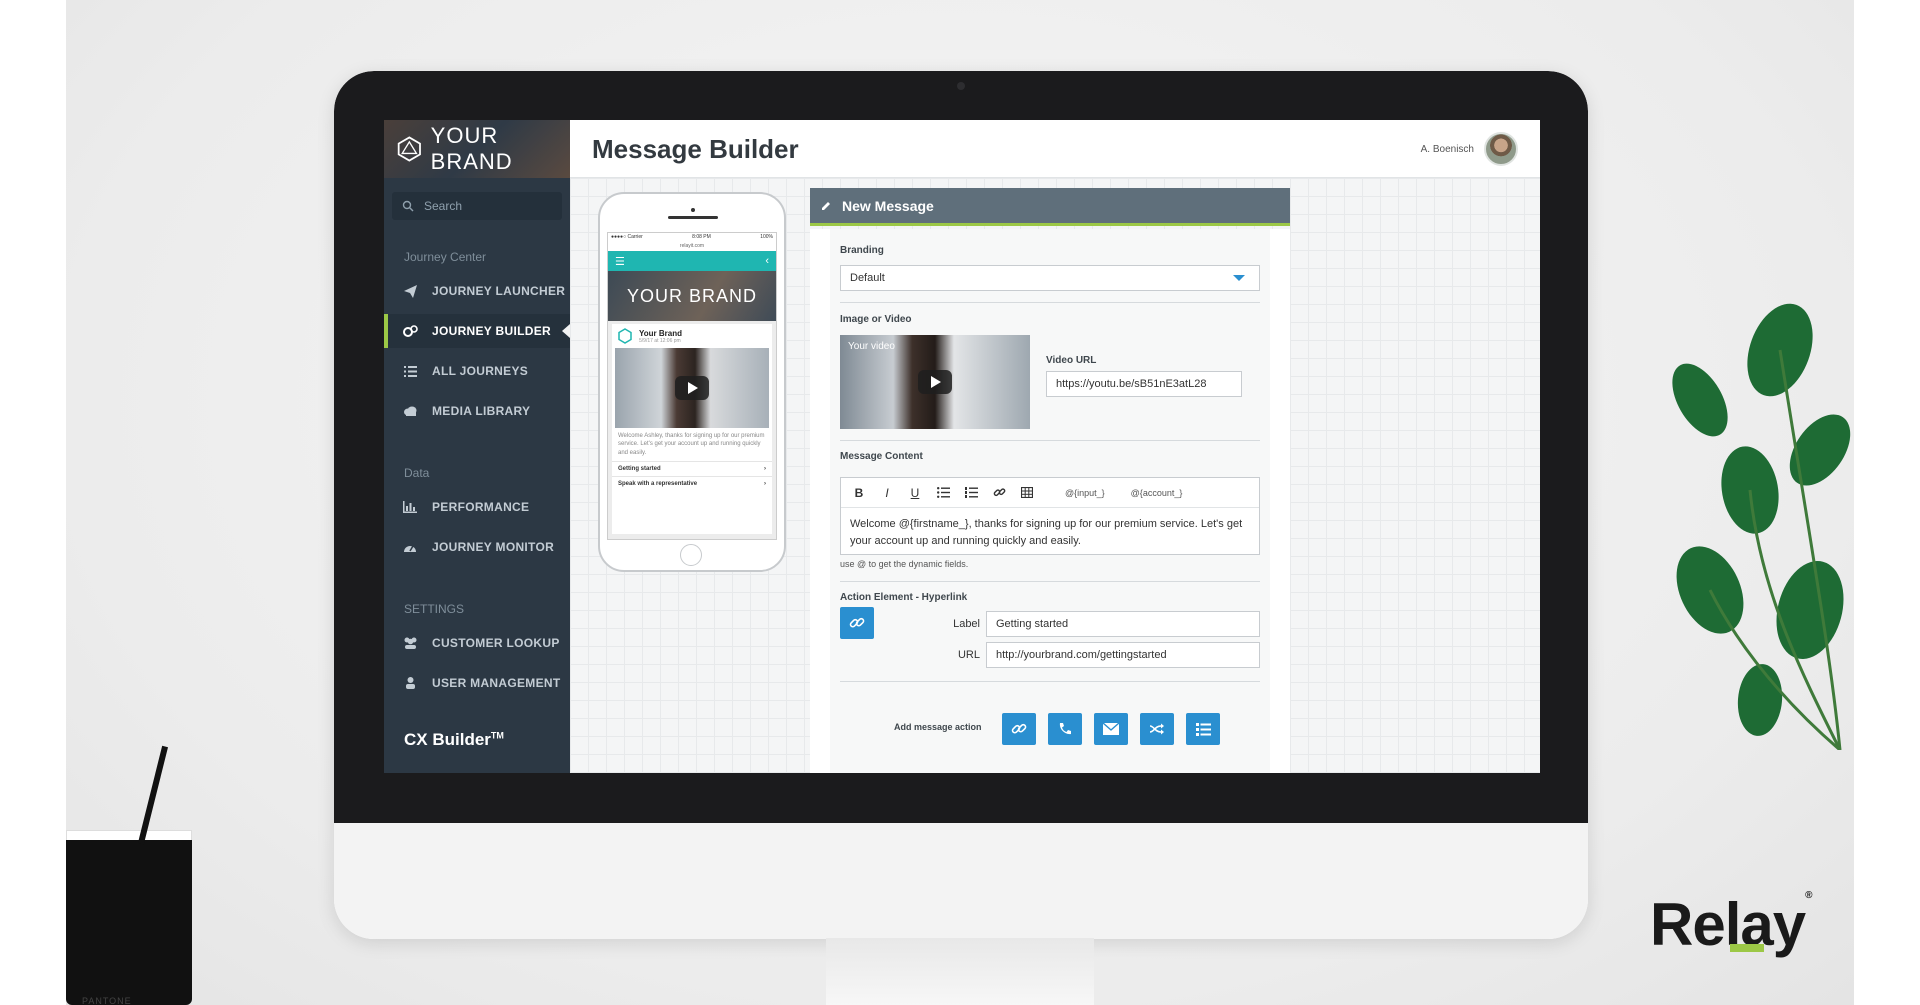  What do you see at coordinates (410, 547) in the screenshot?
I see `dashboard-icon` at bounding box center [410, 547].